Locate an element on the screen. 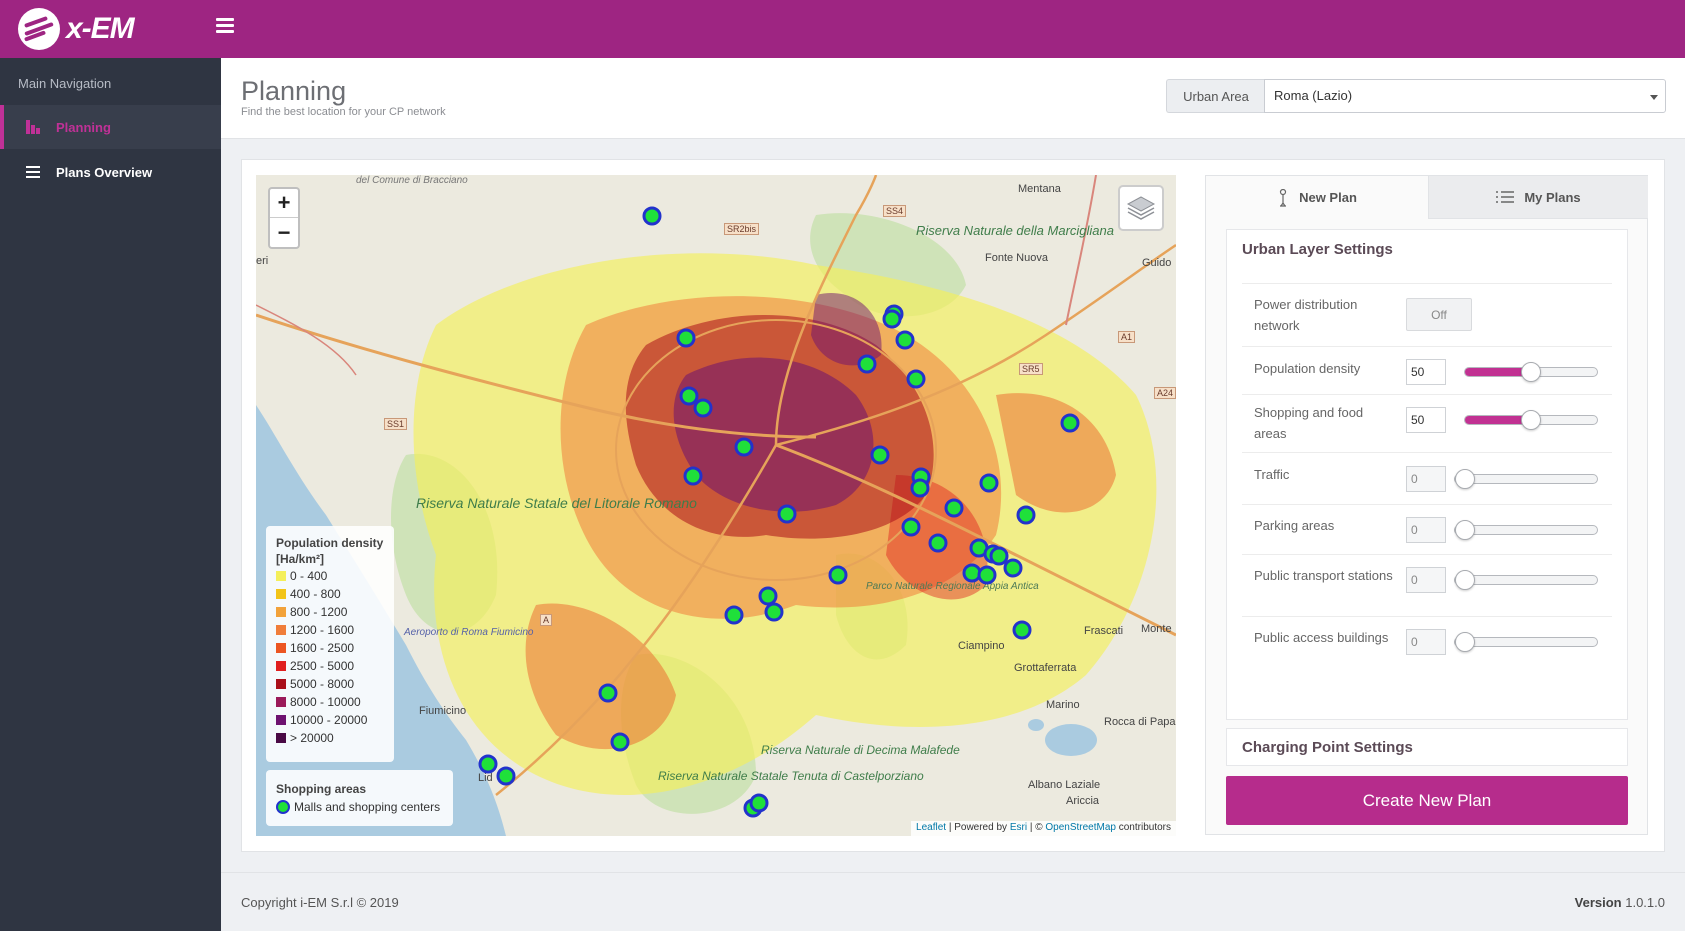 The image size is (1685, 931). logo: x-EM is located at coordinates (76, 29).